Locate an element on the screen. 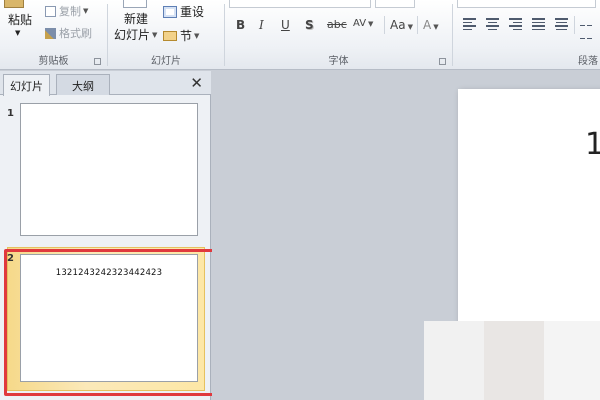 The image size is (600, 400). format-painter-label: 格式刷 is located at coordinates (75, 33).